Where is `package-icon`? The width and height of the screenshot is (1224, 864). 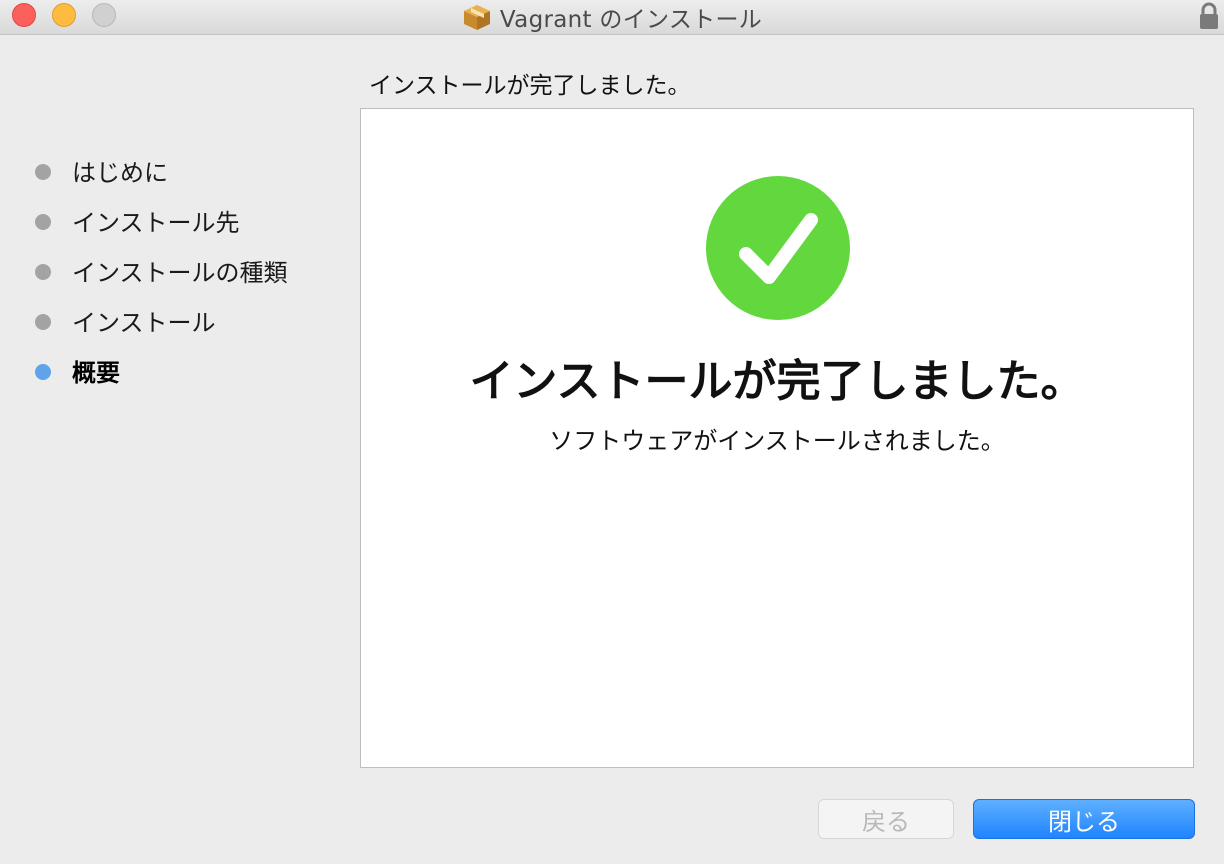 package-icon is located at coordinates (476, 17).